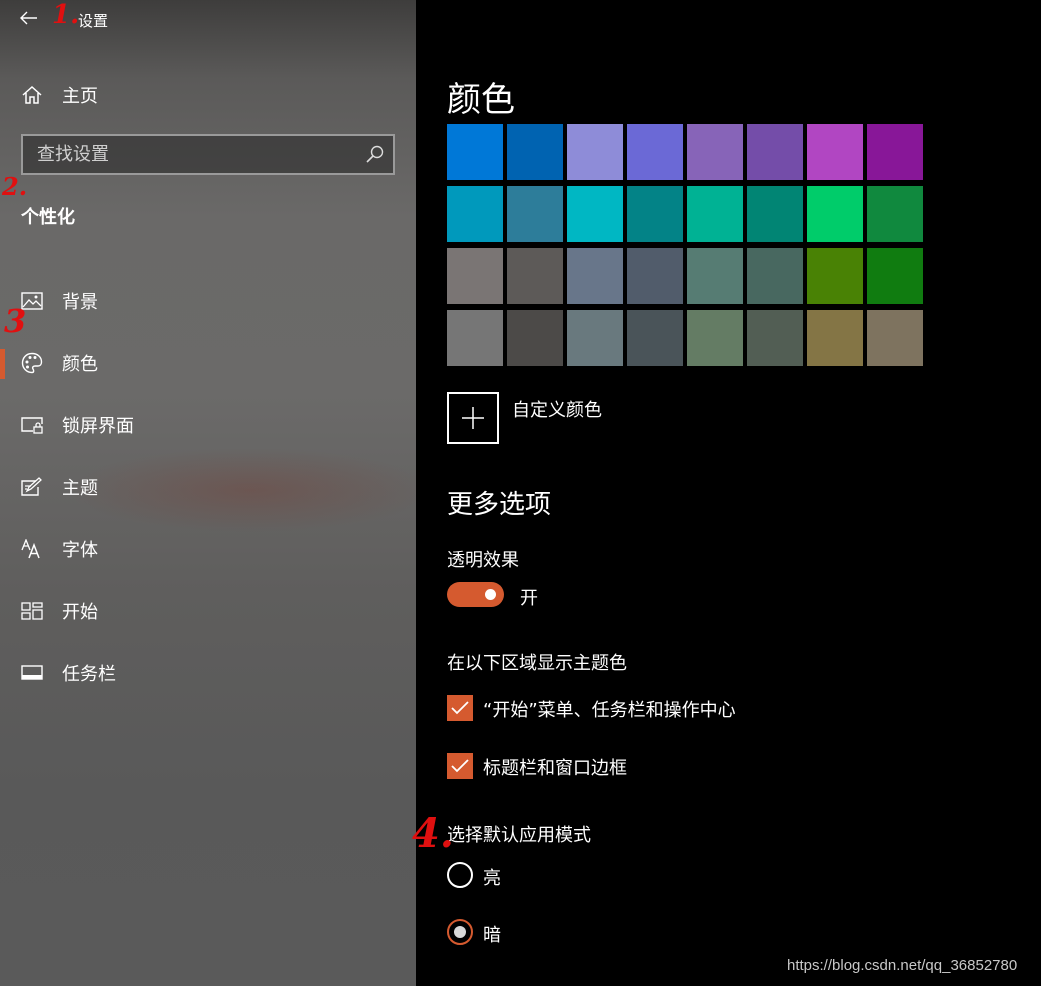 This screenshot has width=1041, height=986. What do you see at coordinates (32, 95) in the screenshot?
I see `home-icon` at bounding box center [32, 95].